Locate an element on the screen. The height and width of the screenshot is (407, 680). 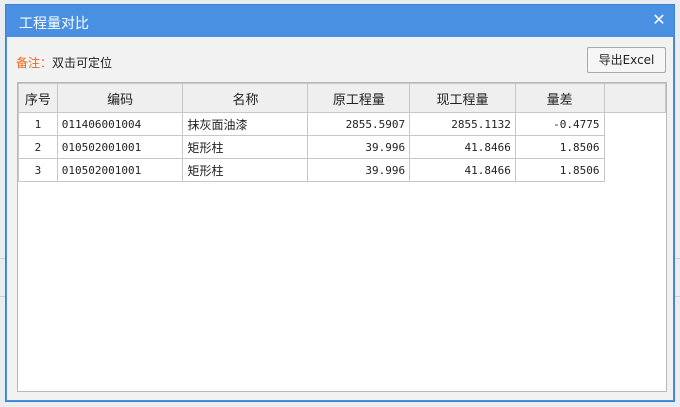
column-header-current: 现工程量 is located at coordinates (462, 98).